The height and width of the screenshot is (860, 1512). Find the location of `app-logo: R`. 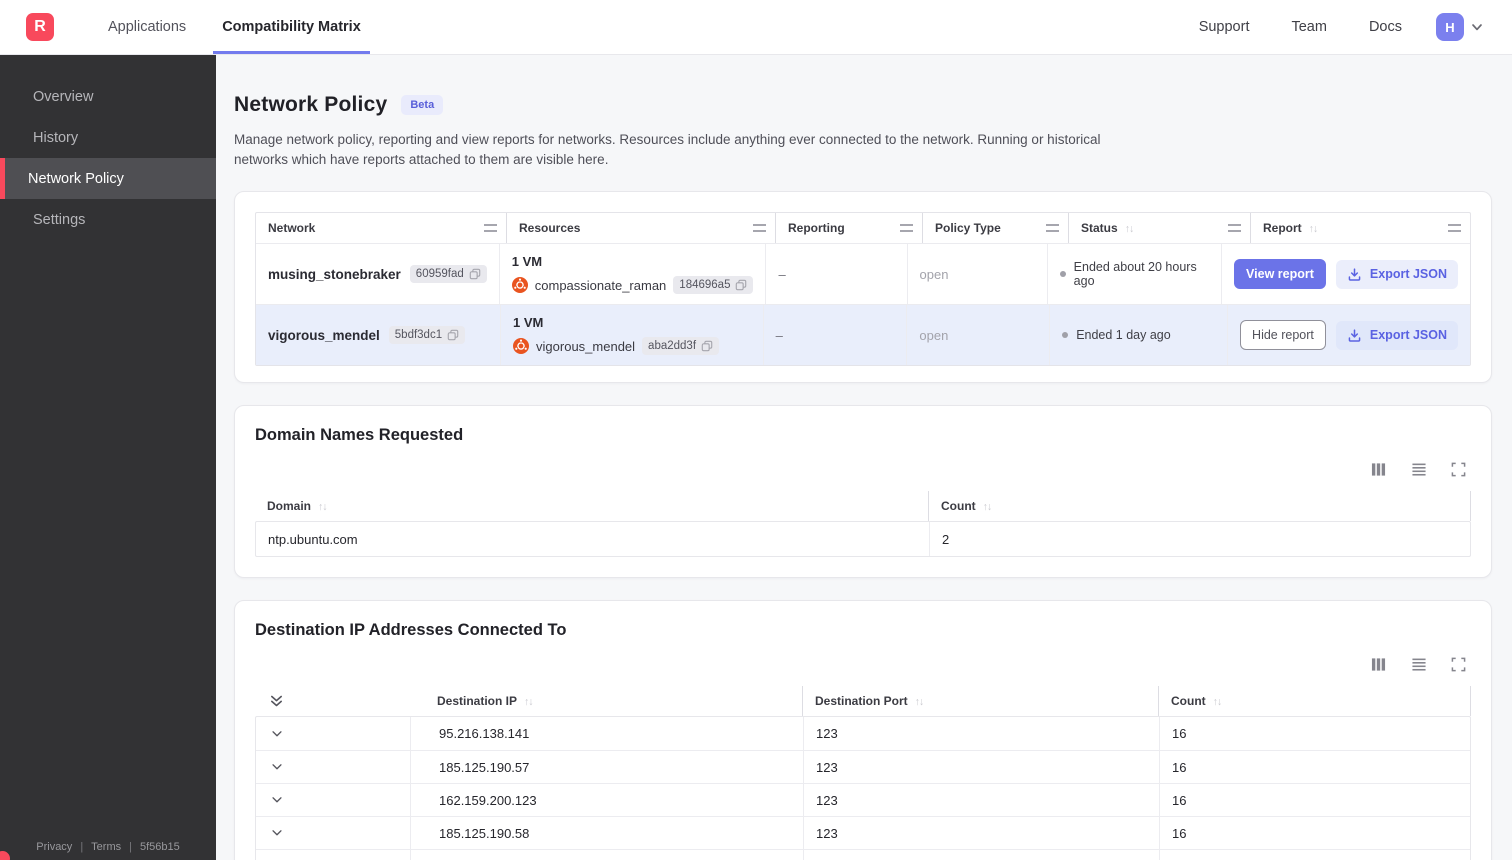

app-logo: R is located at coordinates (40, 27).